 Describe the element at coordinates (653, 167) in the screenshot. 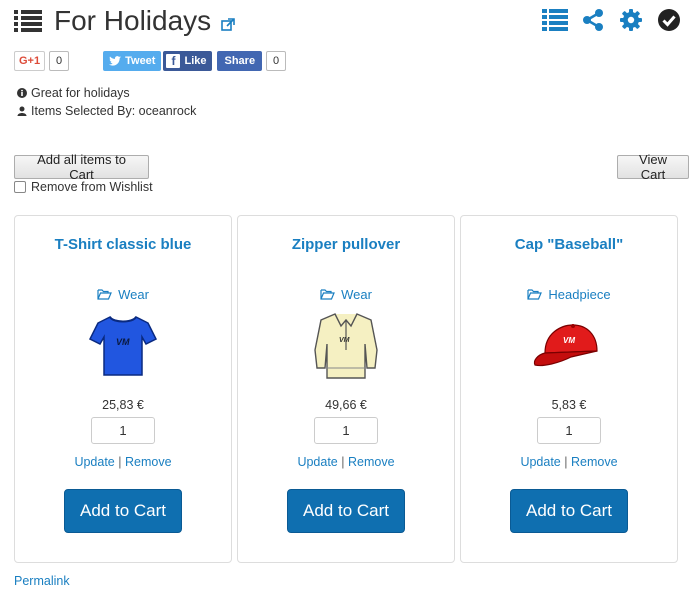

I see `view-cart-button: View Cart` at that location.